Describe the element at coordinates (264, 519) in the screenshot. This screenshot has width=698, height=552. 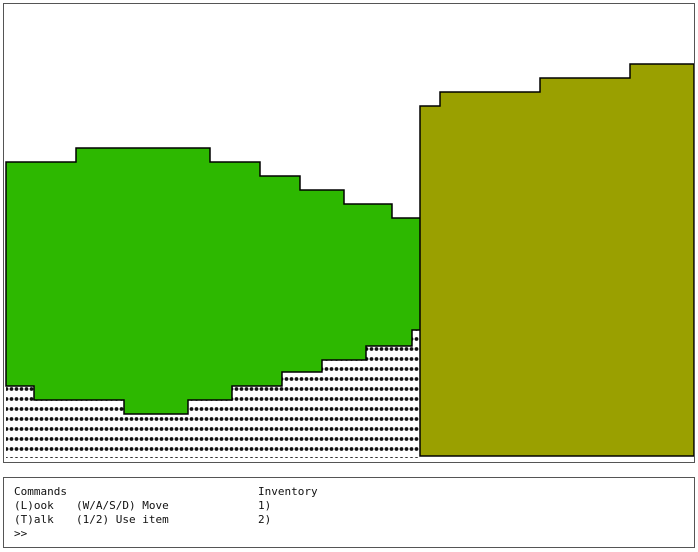
I see `inventory-slot-2: 2)` at that location.